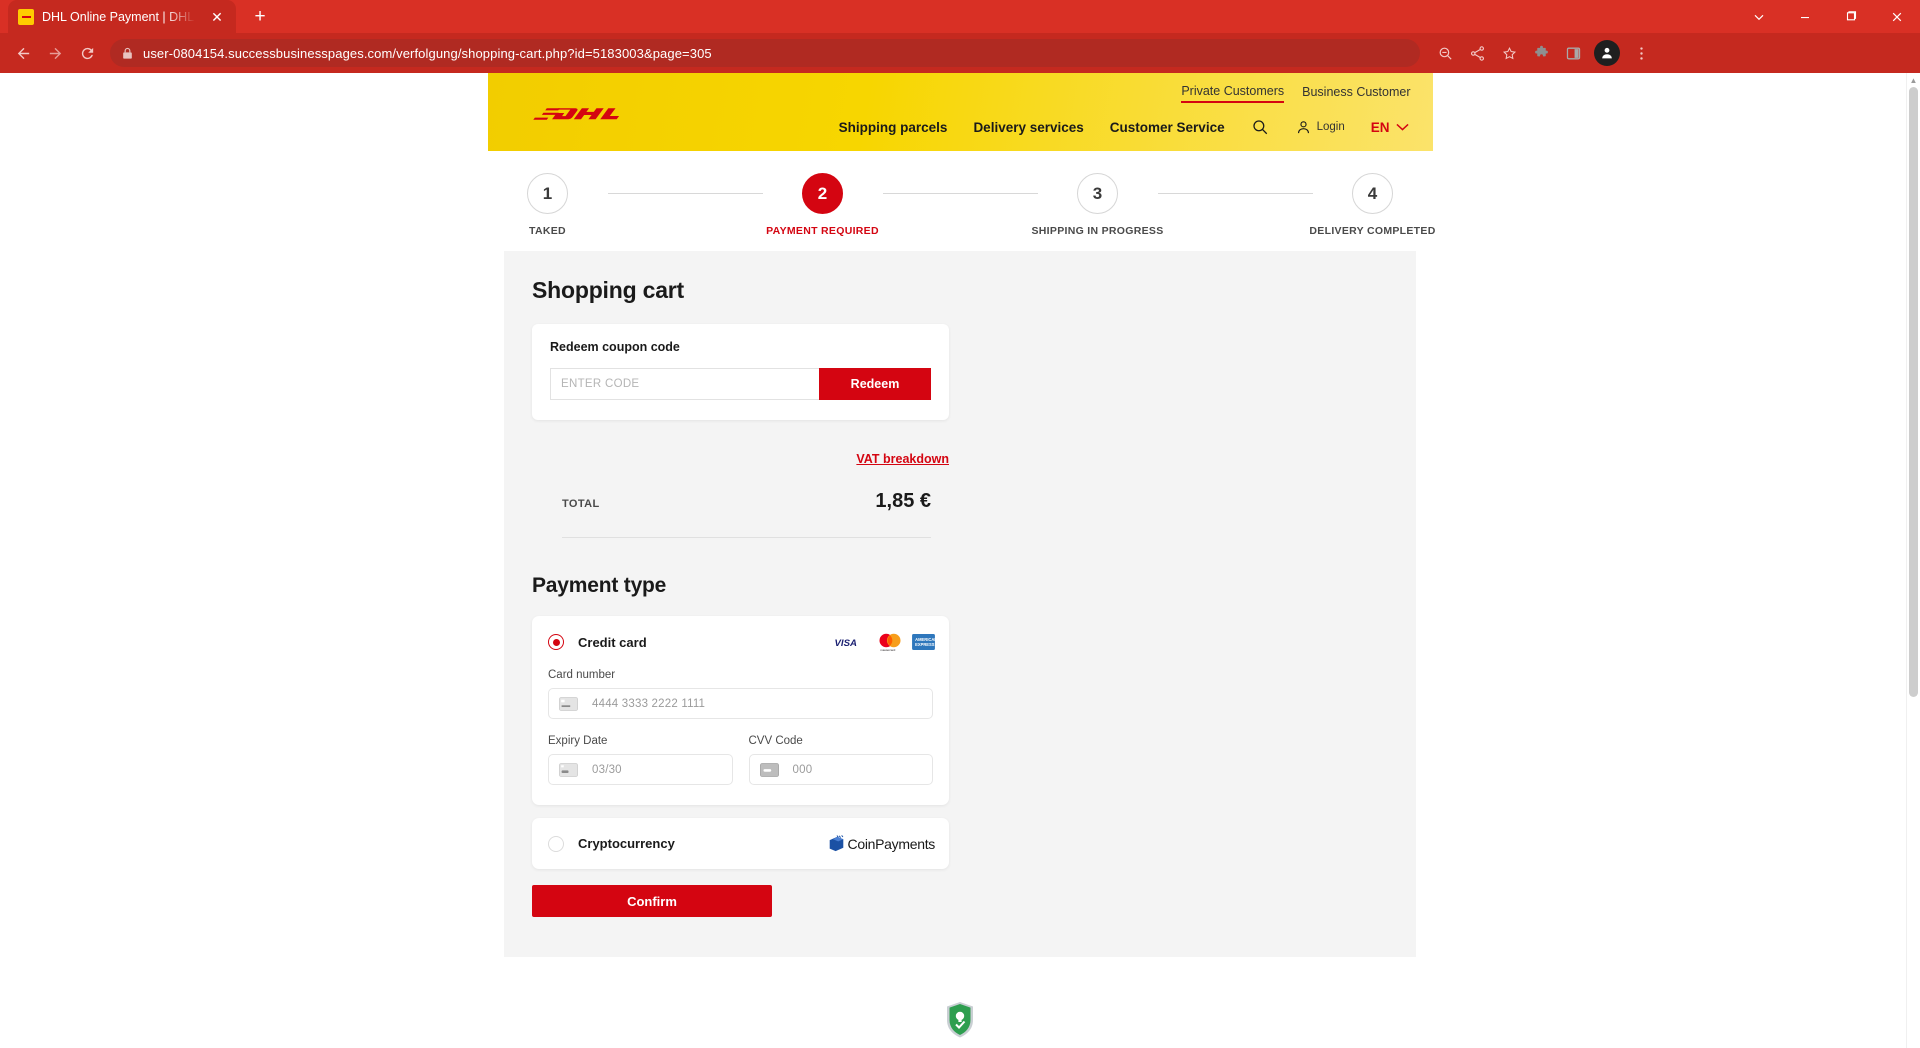 This screenshot has width=1920, height=1048. I want to click on expiry-input: 03/30, so click(640, 769).